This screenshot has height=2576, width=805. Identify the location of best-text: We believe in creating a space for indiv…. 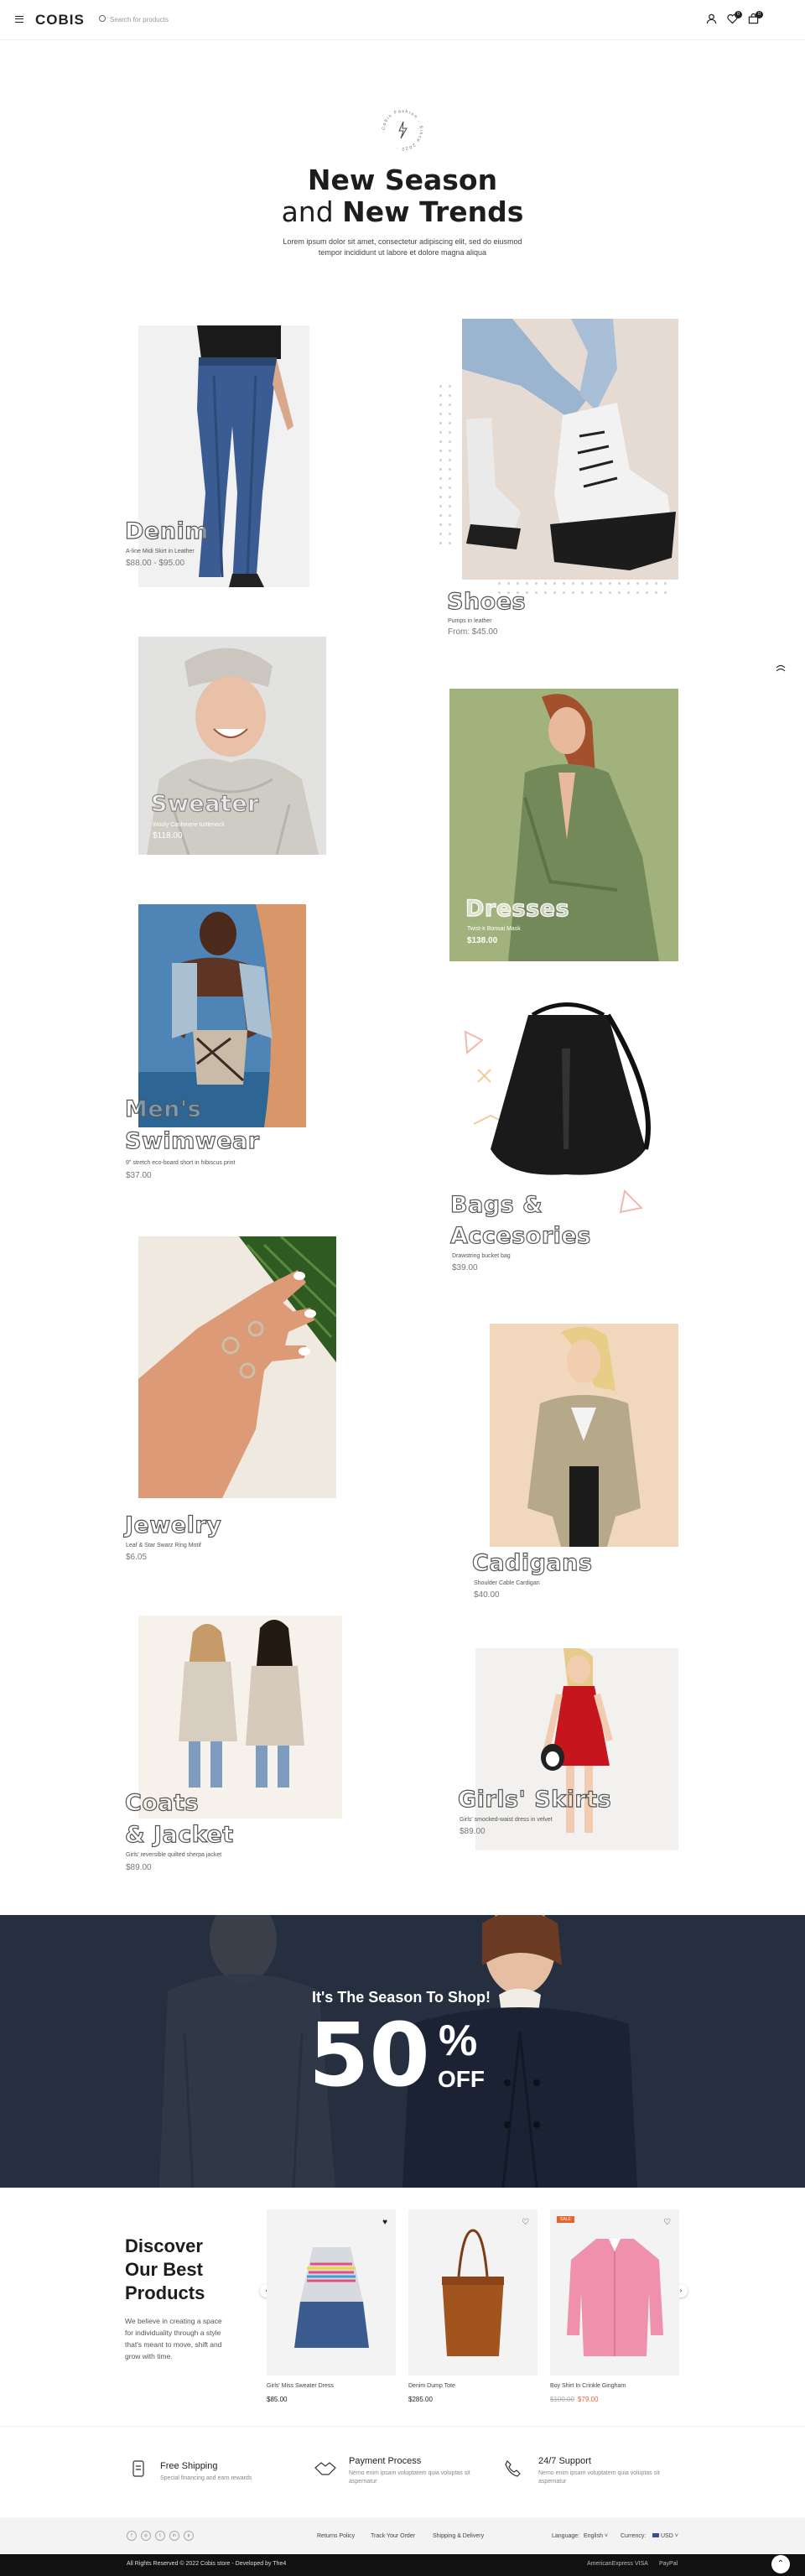
(173, 2338).